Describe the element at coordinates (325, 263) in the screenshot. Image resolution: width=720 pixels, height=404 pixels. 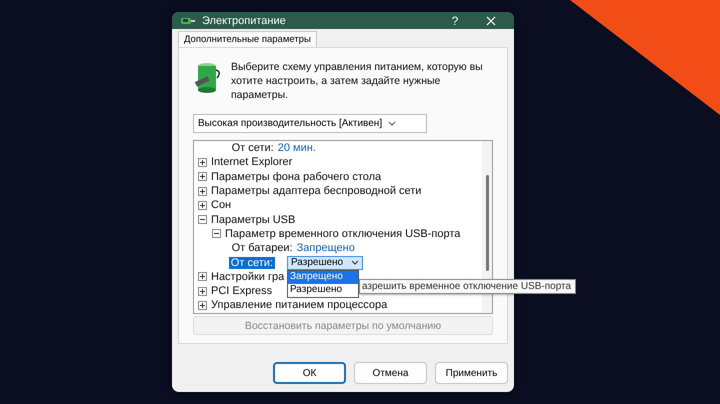
I see `value-dropdown: Разрешено` at that location.